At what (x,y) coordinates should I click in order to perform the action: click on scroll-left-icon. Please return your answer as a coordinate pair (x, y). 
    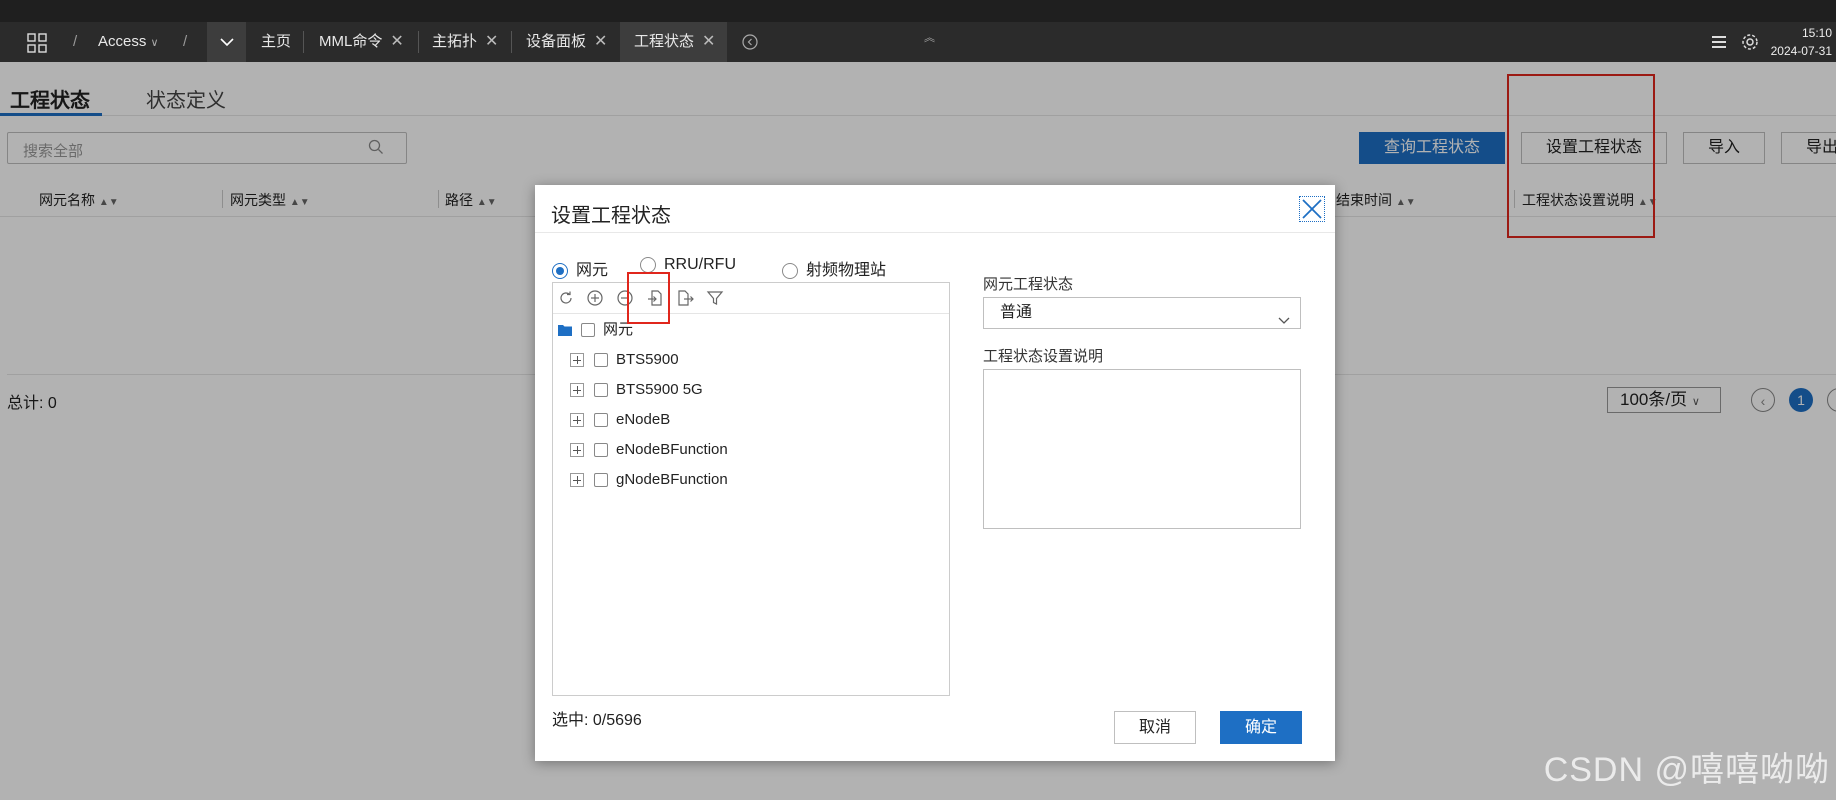
    Looking at the image, I should click on (750, 42).